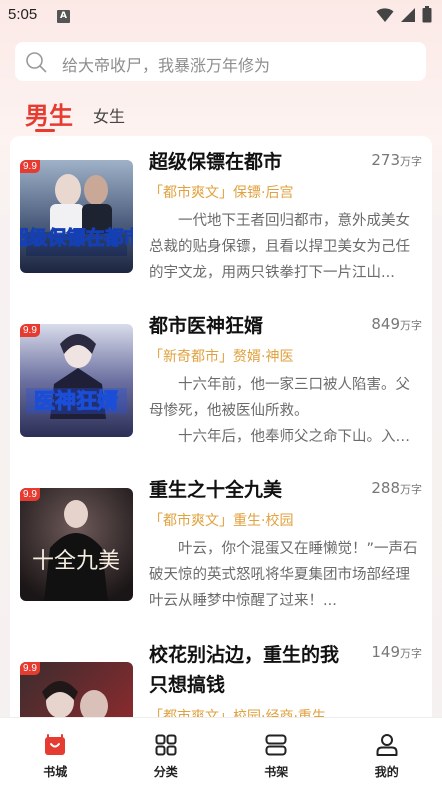 Image resolution: width=442 pixels, height=787 pixels. Describe the element at coordinates (385, 652) in the screenshot. I see `word-count-number: 149` at that location.